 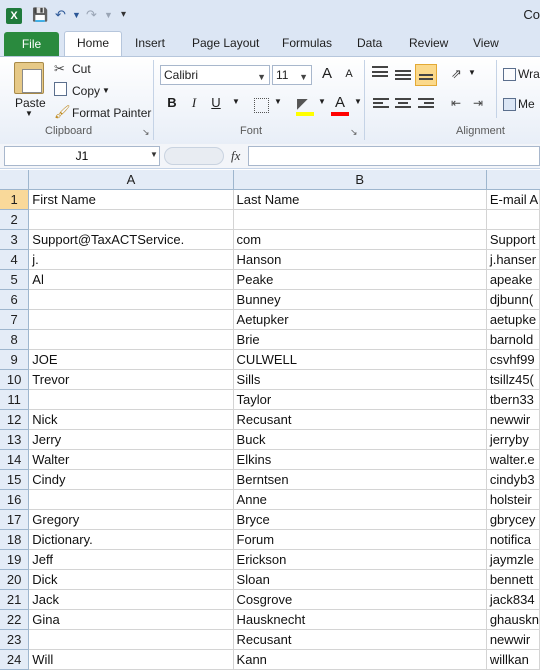 What do you see at coordinates (30, 103) in the screenshot?
I see `paste-button: Paste` at bounding box center [30, 103].